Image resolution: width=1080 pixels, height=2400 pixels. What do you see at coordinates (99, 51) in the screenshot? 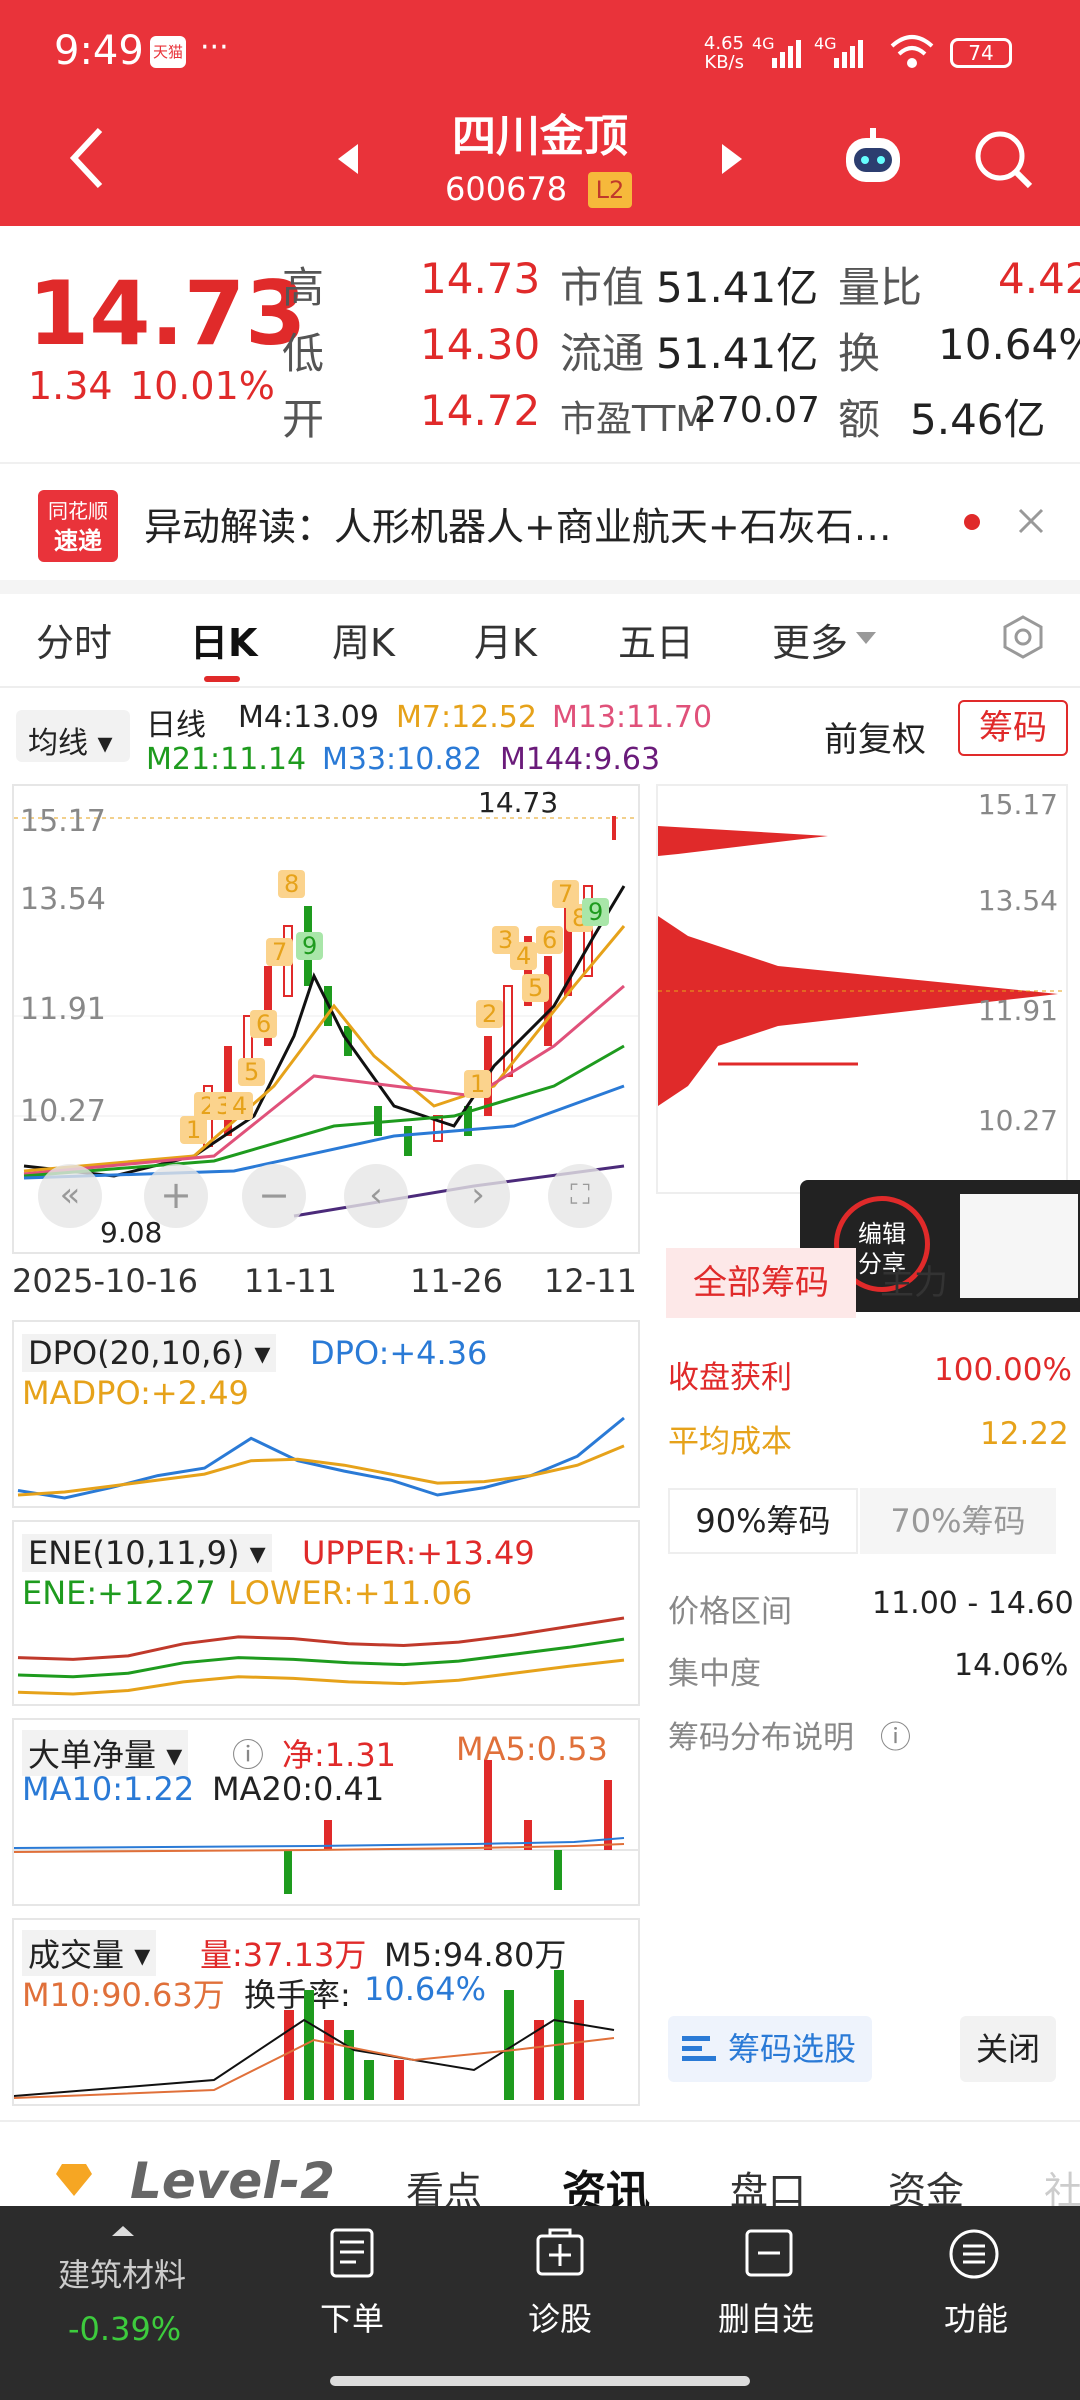
I see `status-time: 9:49` at bounding box center [99, 51].